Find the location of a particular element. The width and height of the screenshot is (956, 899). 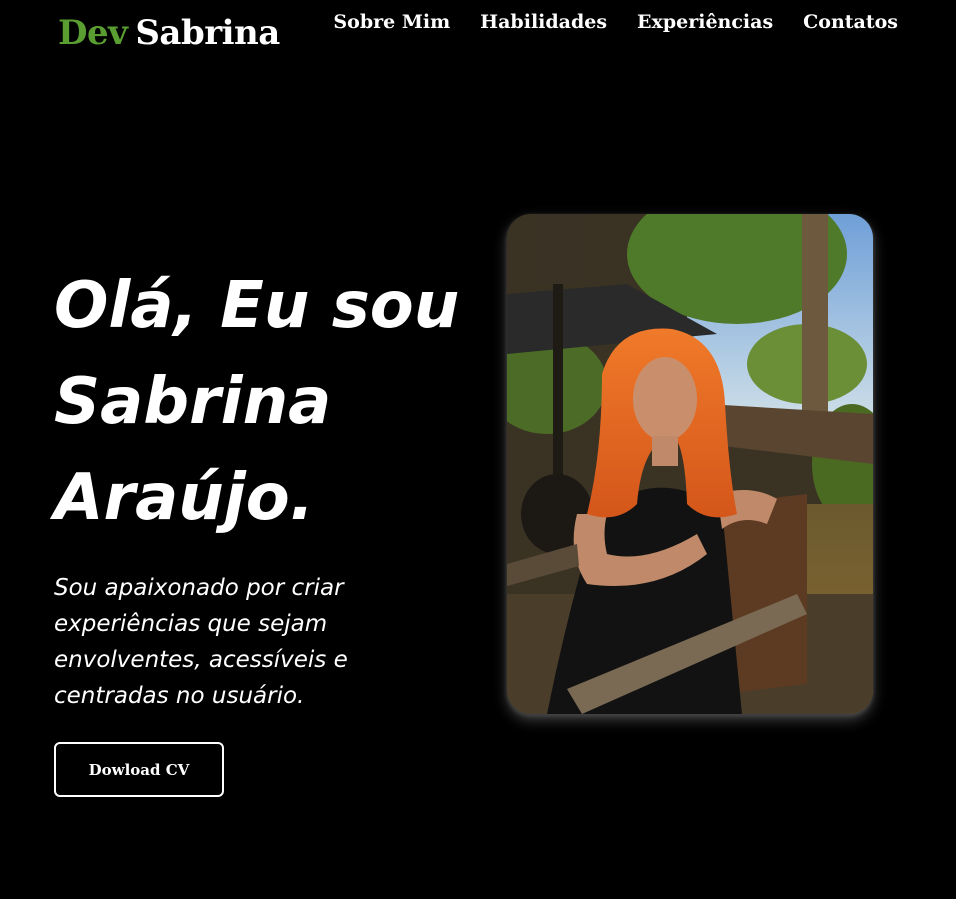

download-cv-button: Dowload CV is located at coordinates (139, 769).